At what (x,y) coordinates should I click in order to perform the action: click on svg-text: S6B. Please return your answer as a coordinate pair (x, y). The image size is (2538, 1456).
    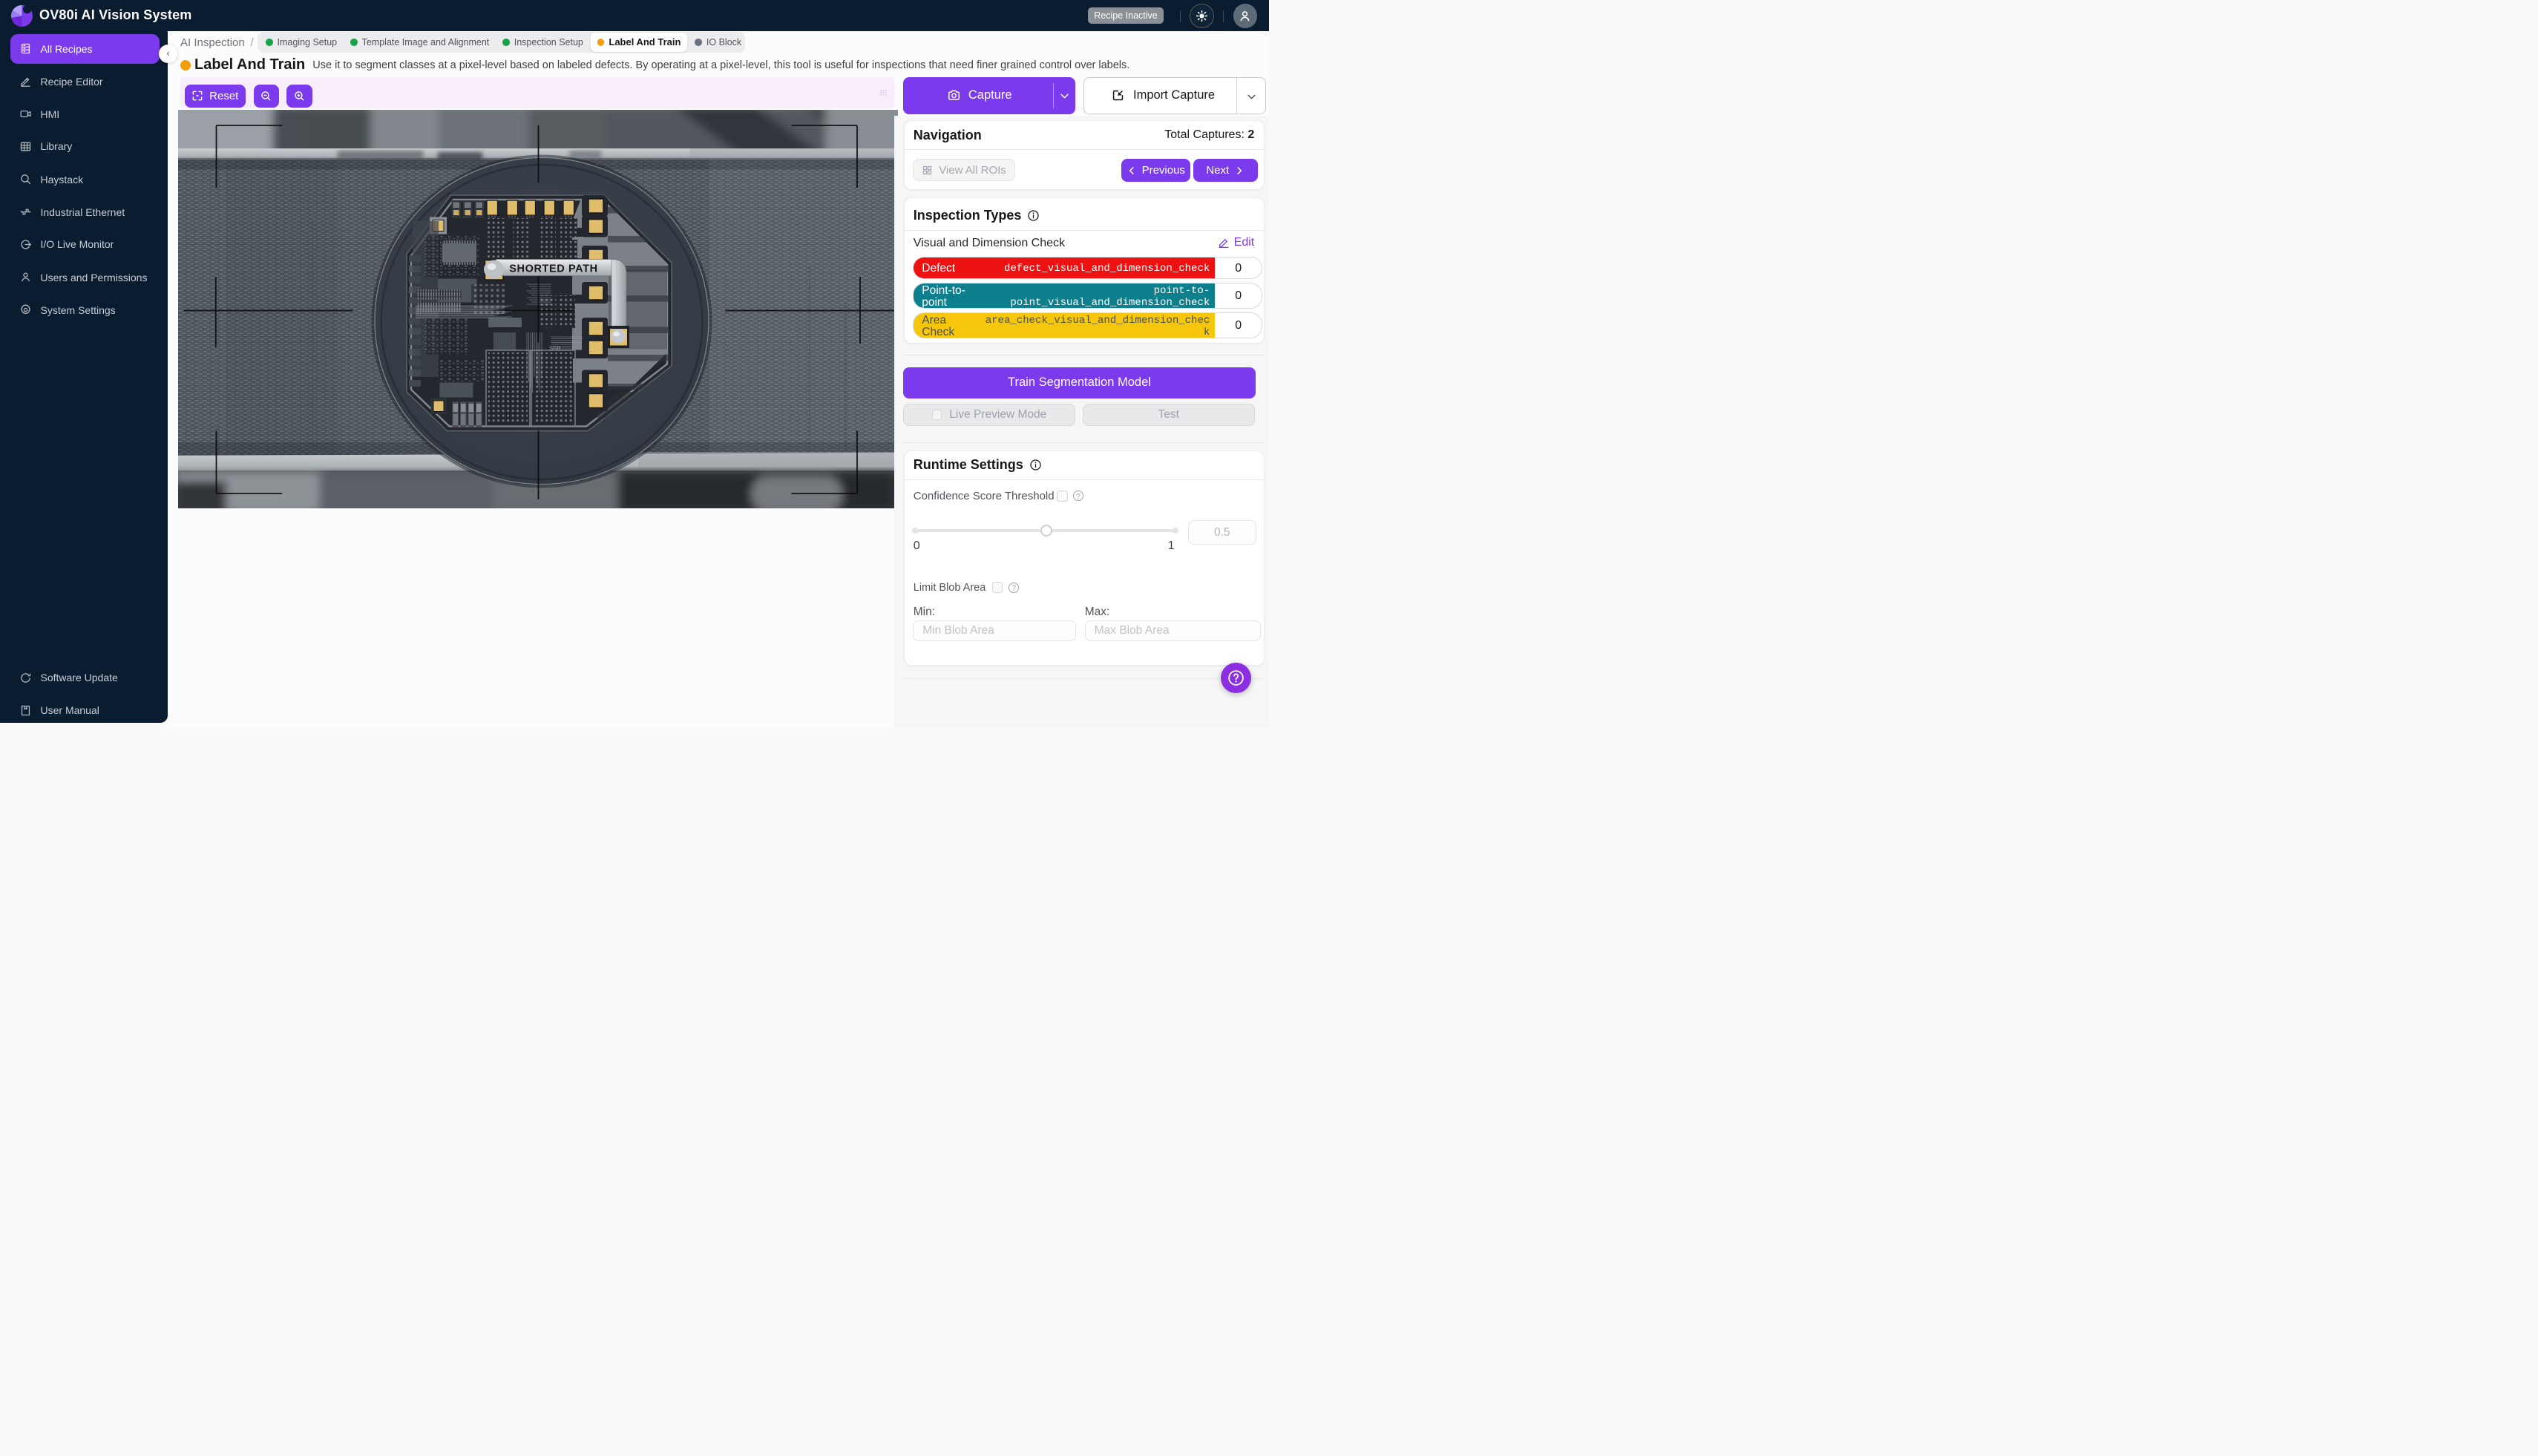
    Looking at the image, I should click on (554, 349).